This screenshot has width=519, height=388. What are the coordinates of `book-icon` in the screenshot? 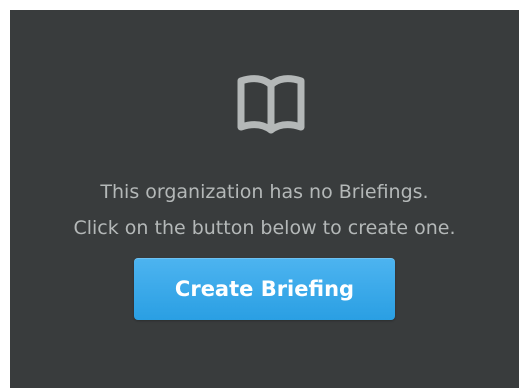 It's located at (271, 104).